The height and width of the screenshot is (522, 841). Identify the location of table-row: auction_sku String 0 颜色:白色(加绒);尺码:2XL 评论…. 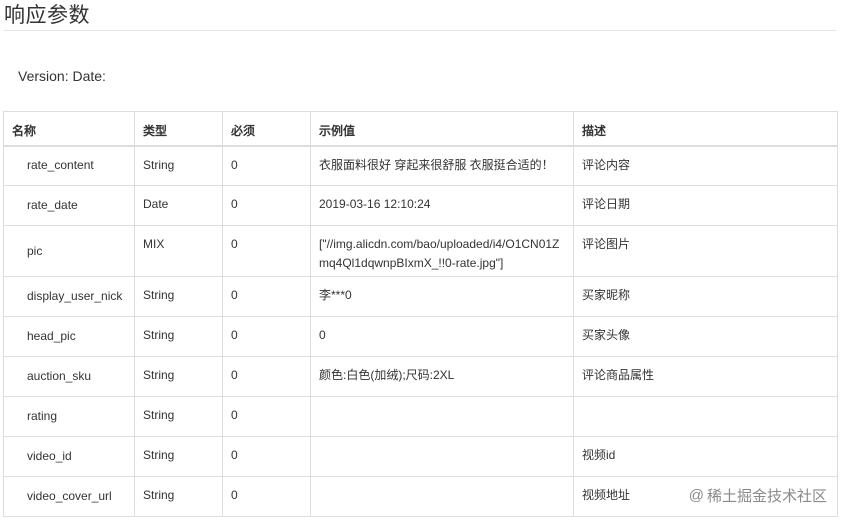
(420, 376).